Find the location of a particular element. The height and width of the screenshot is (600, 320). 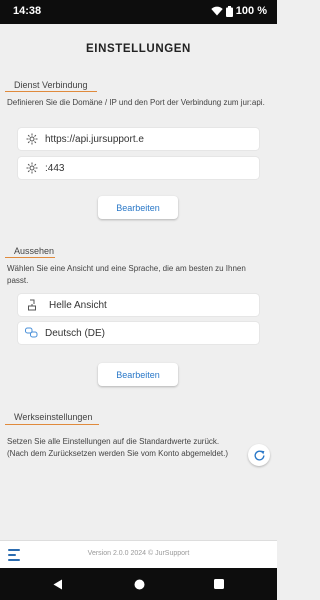

appearance-section-title: Aussehen is located at coordinates (34, 251).